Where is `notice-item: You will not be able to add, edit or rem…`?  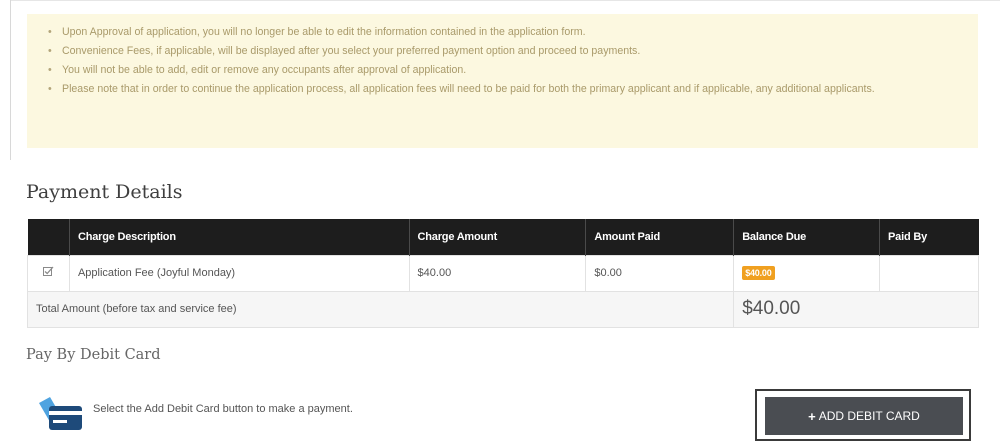
notice-item: You will not be able to add, edit or rem… is located at coordinates (503, 70).